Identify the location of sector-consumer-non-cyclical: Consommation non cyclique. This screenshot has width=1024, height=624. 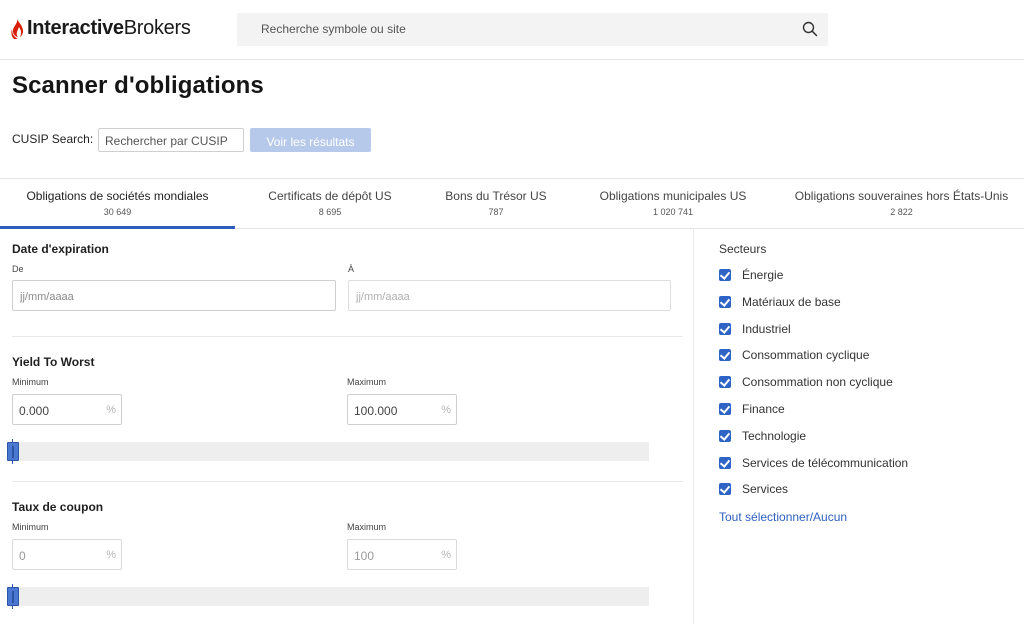
(806, 382).